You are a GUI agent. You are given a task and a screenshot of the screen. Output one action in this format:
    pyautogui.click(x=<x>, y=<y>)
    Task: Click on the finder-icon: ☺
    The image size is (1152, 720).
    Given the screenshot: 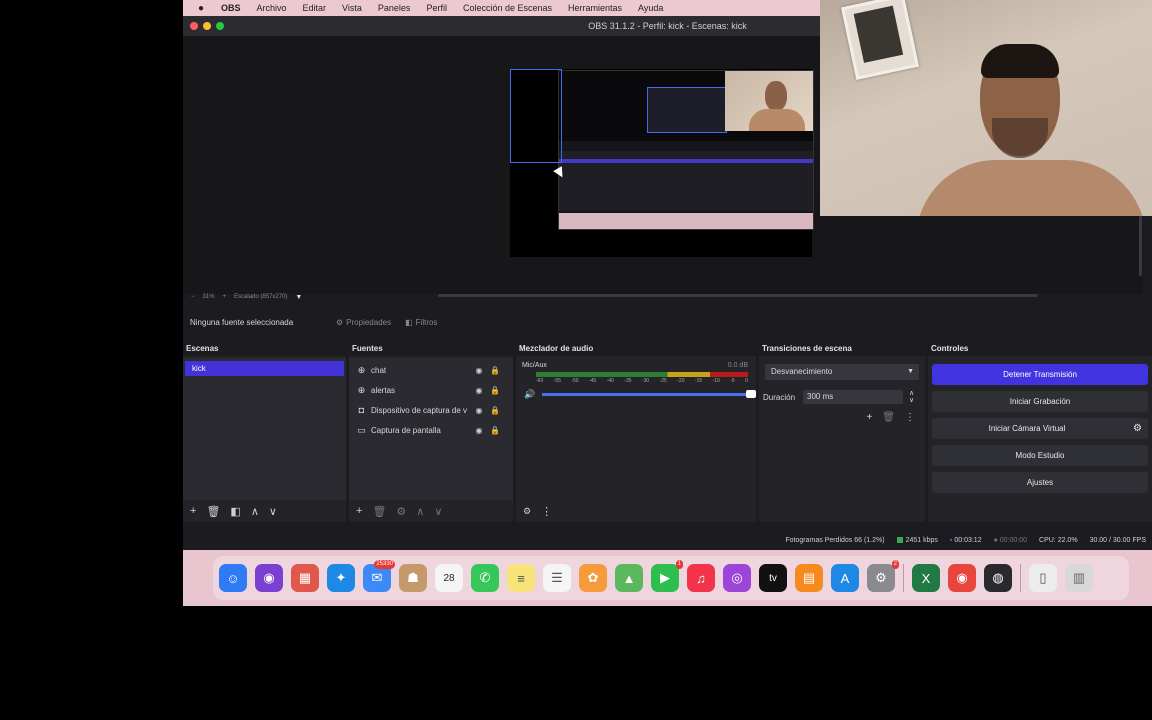 What is the action you would take?
    pyautogui.click(x=233, y=578)
    